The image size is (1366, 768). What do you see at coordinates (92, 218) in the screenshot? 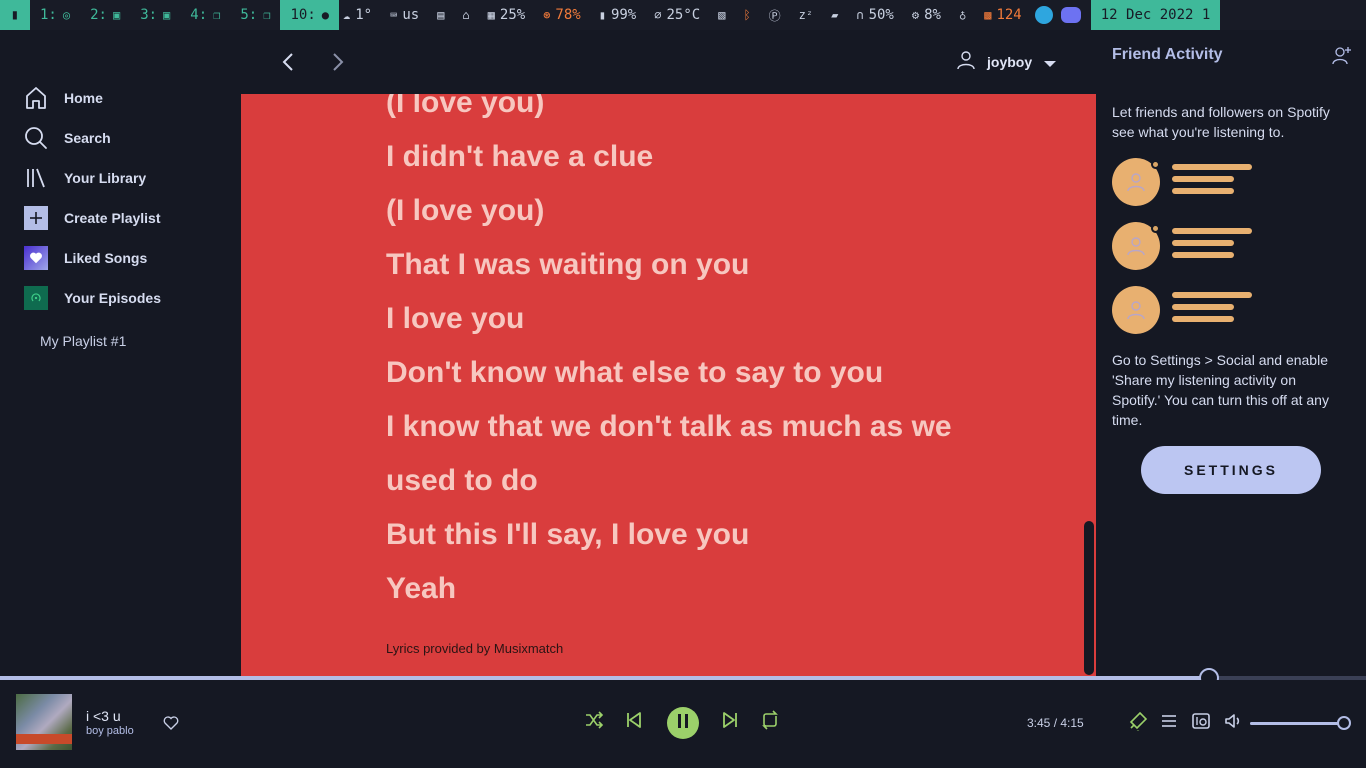
I see `sidebar-item-create-playlist: Create Playlist` at bounding box center [92, 218].